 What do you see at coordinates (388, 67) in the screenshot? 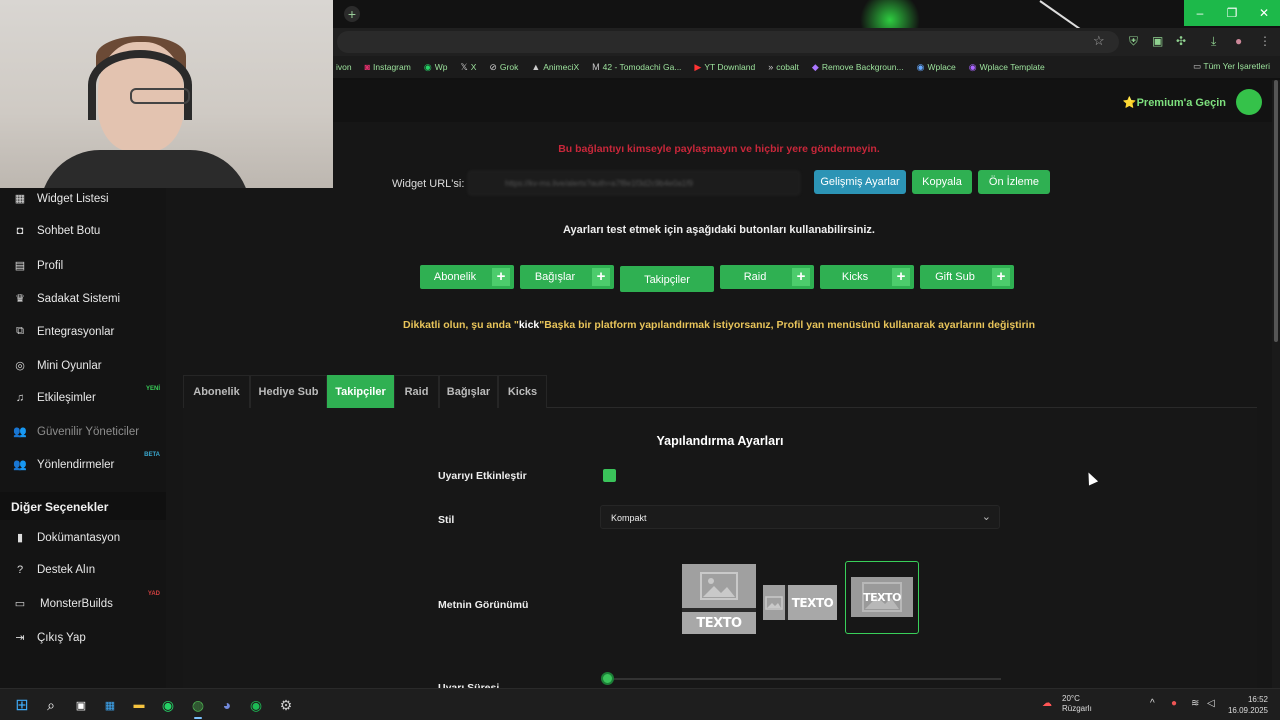
I see `bookmark-item: ◙ Instagram` at bounding box center [388, 67].